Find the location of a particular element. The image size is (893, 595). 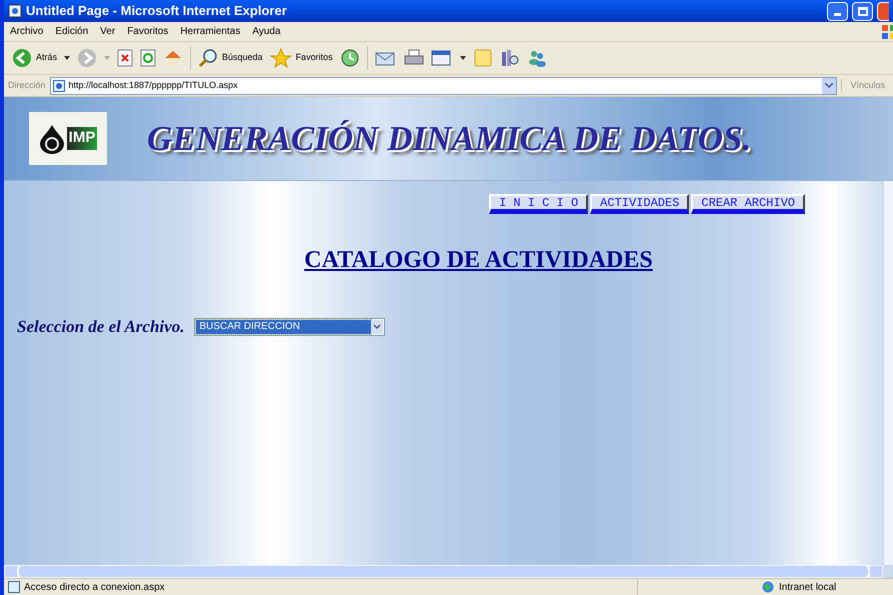

address-label: Dirección is located at coordinates (27, 85).